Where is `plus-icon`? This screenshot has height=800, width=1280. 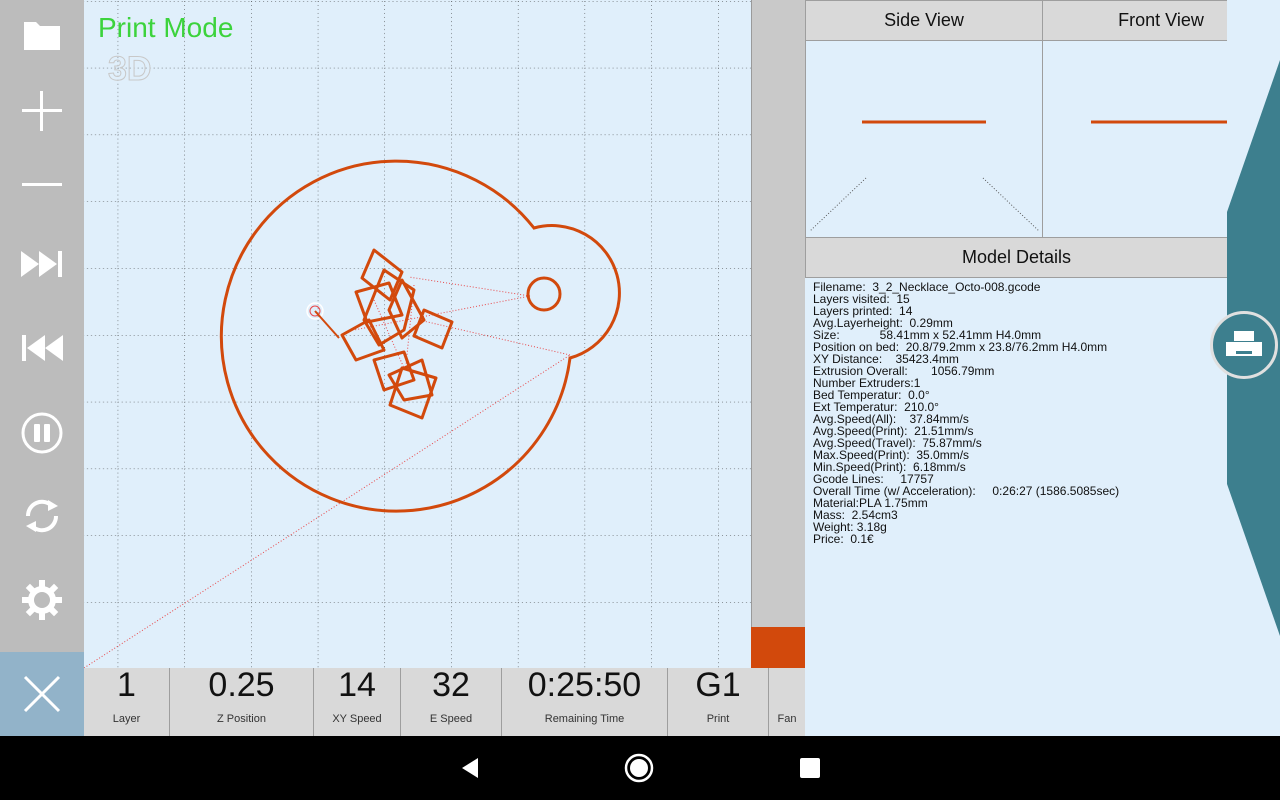 plus-icon is located at coordinates (42, 111).